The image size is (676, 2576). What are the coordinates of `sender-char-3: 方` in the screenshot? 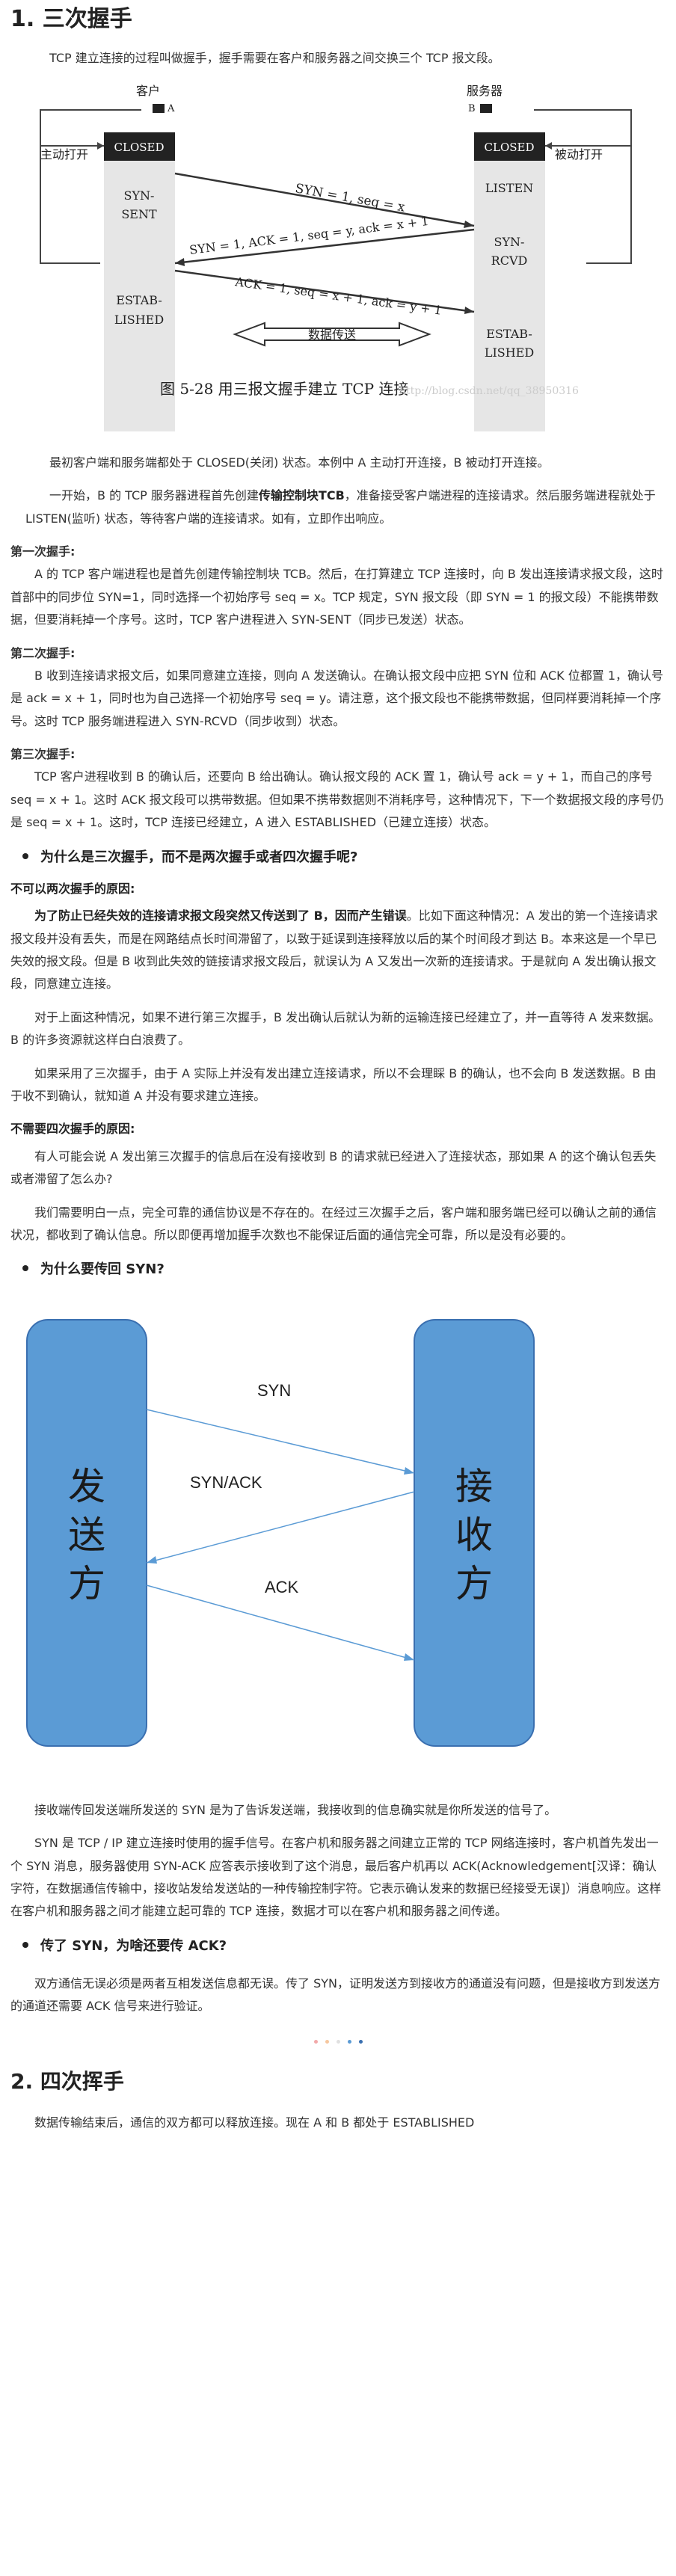 It's located at (86, 1584).